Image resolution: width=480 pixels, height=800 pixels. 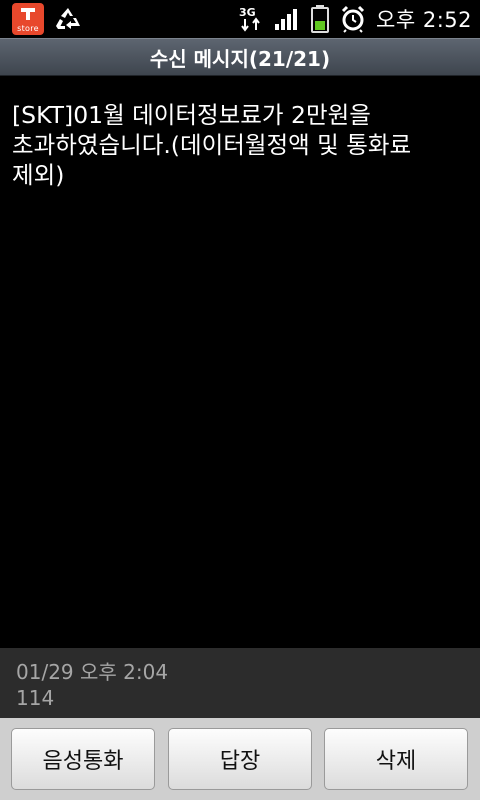 I want to click on voice-call-button: 음성통화, so click(x=83, y=759).